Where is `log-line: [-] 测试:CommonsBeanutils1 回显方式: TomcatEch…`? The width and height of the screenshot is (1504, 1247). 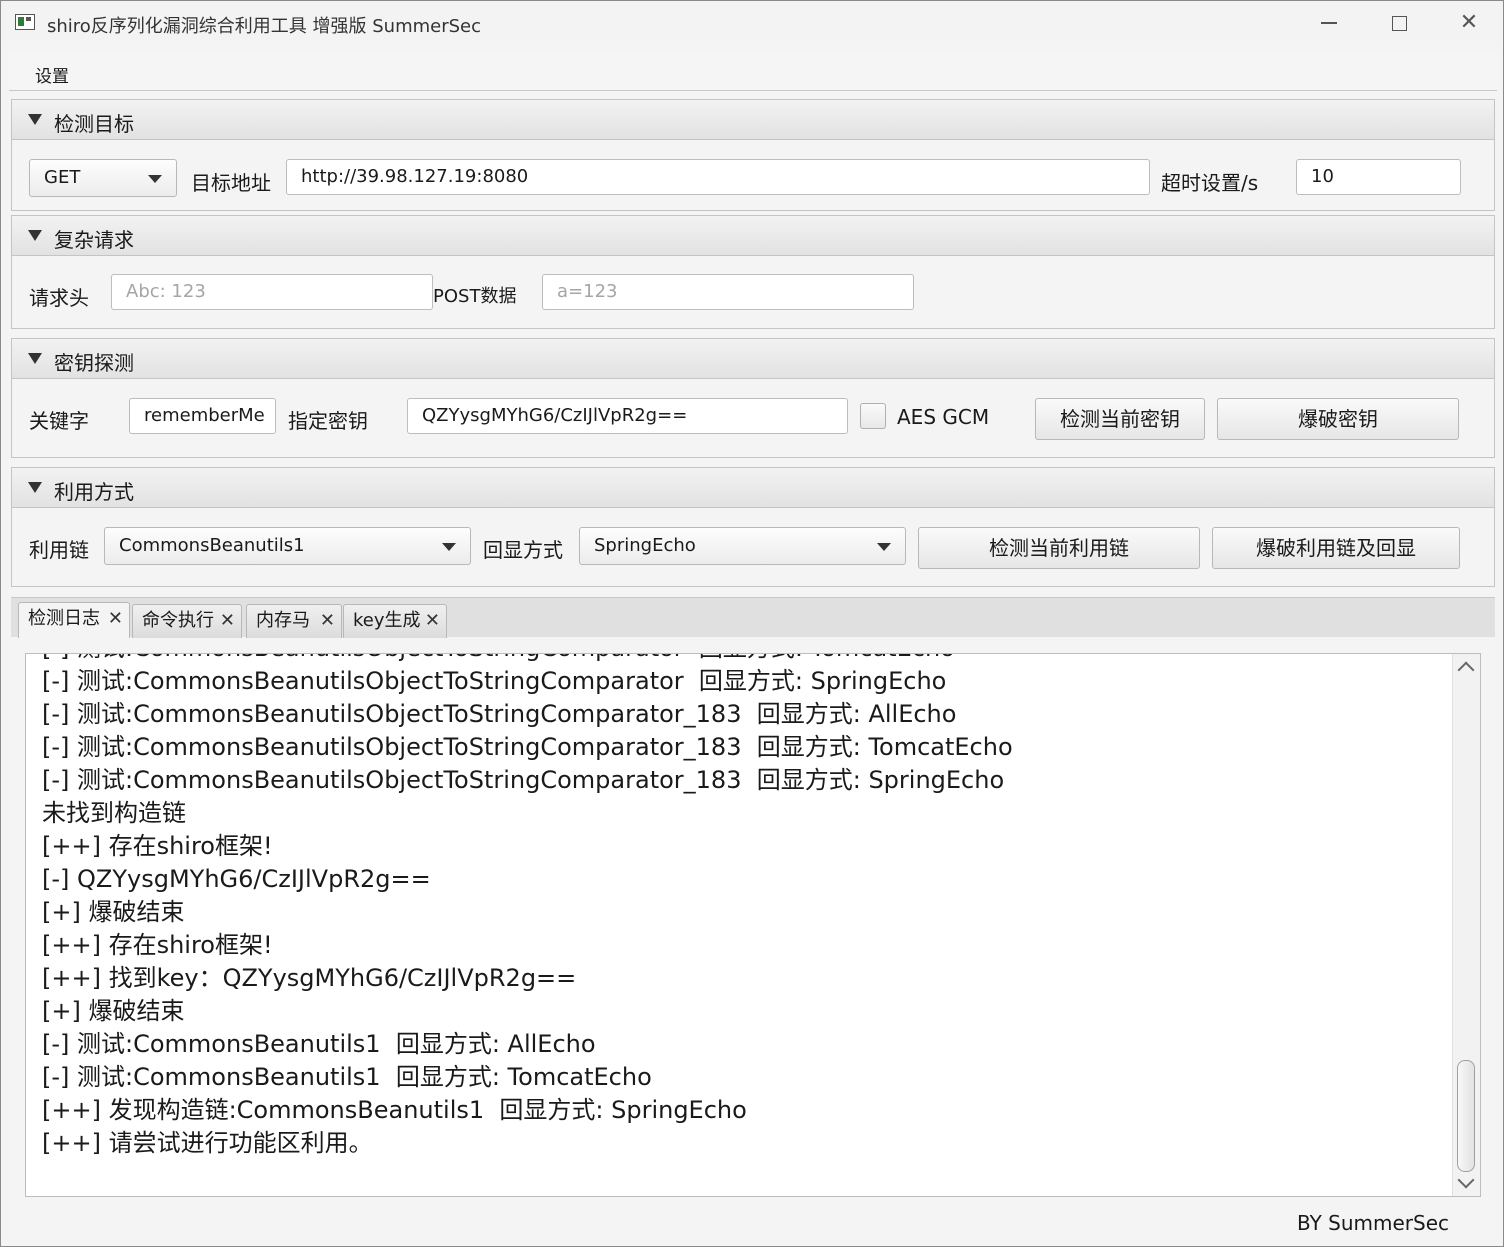
log-line: [-] 测试:CommonsBeanutils1 回显方式: TomcatEch… is located at coordinates (347, 1077).